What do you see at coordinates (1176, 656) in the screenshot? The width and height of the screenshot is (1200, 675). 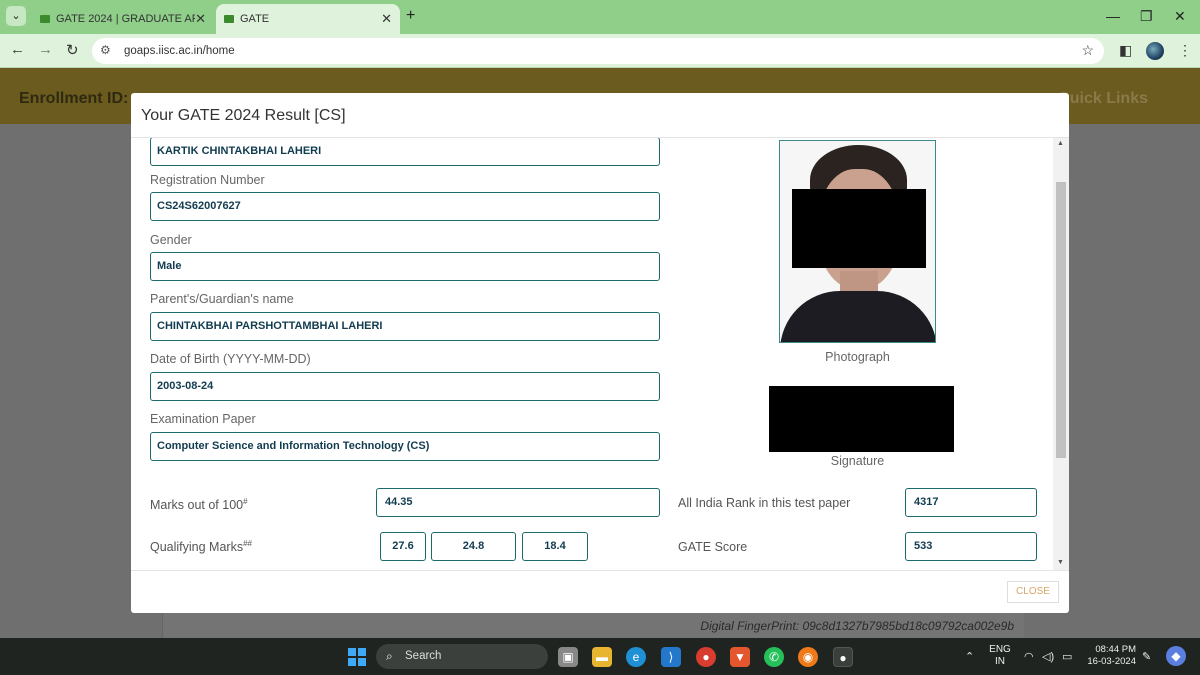 I see `copilot-icon: ◆` at bounding box center [1176, 656].